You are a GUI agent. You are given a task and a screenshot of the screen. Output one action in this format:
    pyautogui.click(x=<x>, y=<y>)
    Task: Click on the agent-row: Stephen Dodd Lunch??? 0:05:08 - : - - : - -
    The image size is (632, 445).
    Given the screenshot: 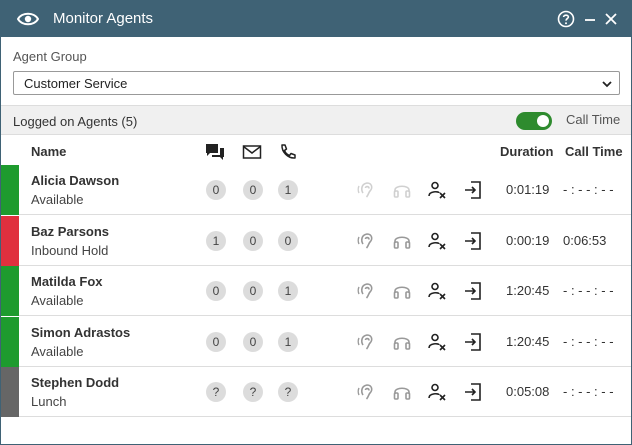 What is the action you would take?
    pyautogui.click(x=316, y=392)
    